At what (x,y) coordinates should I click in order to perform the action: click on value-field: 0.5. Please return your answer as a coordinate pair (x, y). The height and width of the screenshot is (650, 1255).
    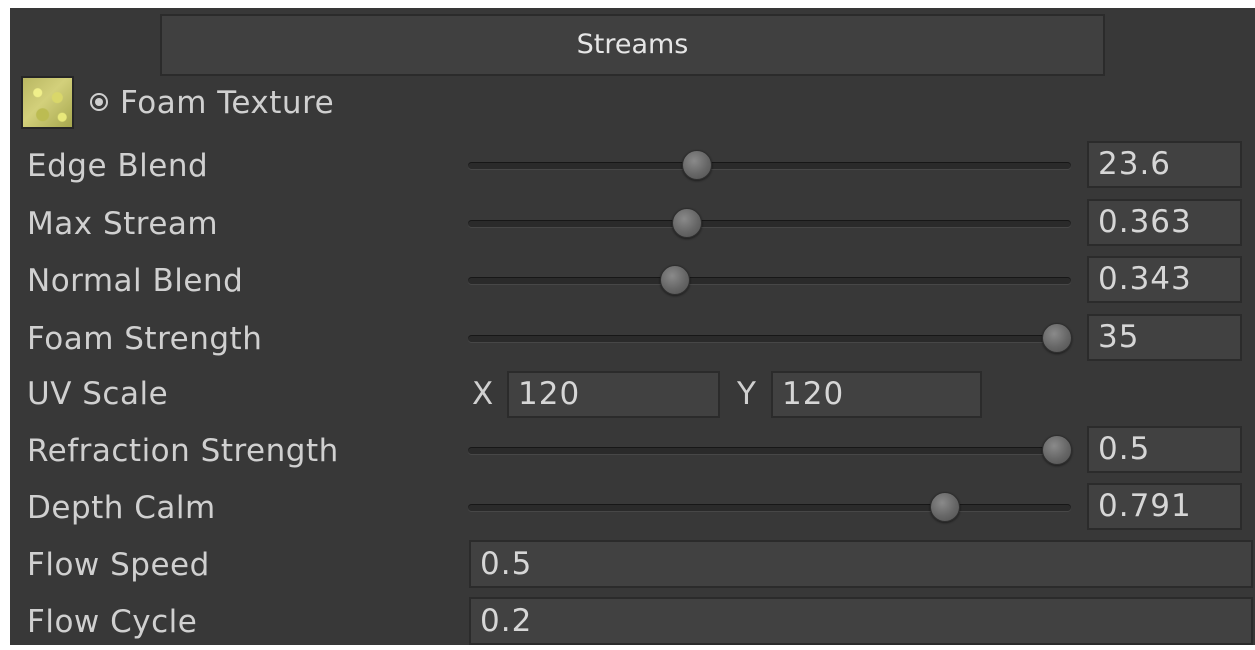
    Looking at the image, I should click on (1164, 449).